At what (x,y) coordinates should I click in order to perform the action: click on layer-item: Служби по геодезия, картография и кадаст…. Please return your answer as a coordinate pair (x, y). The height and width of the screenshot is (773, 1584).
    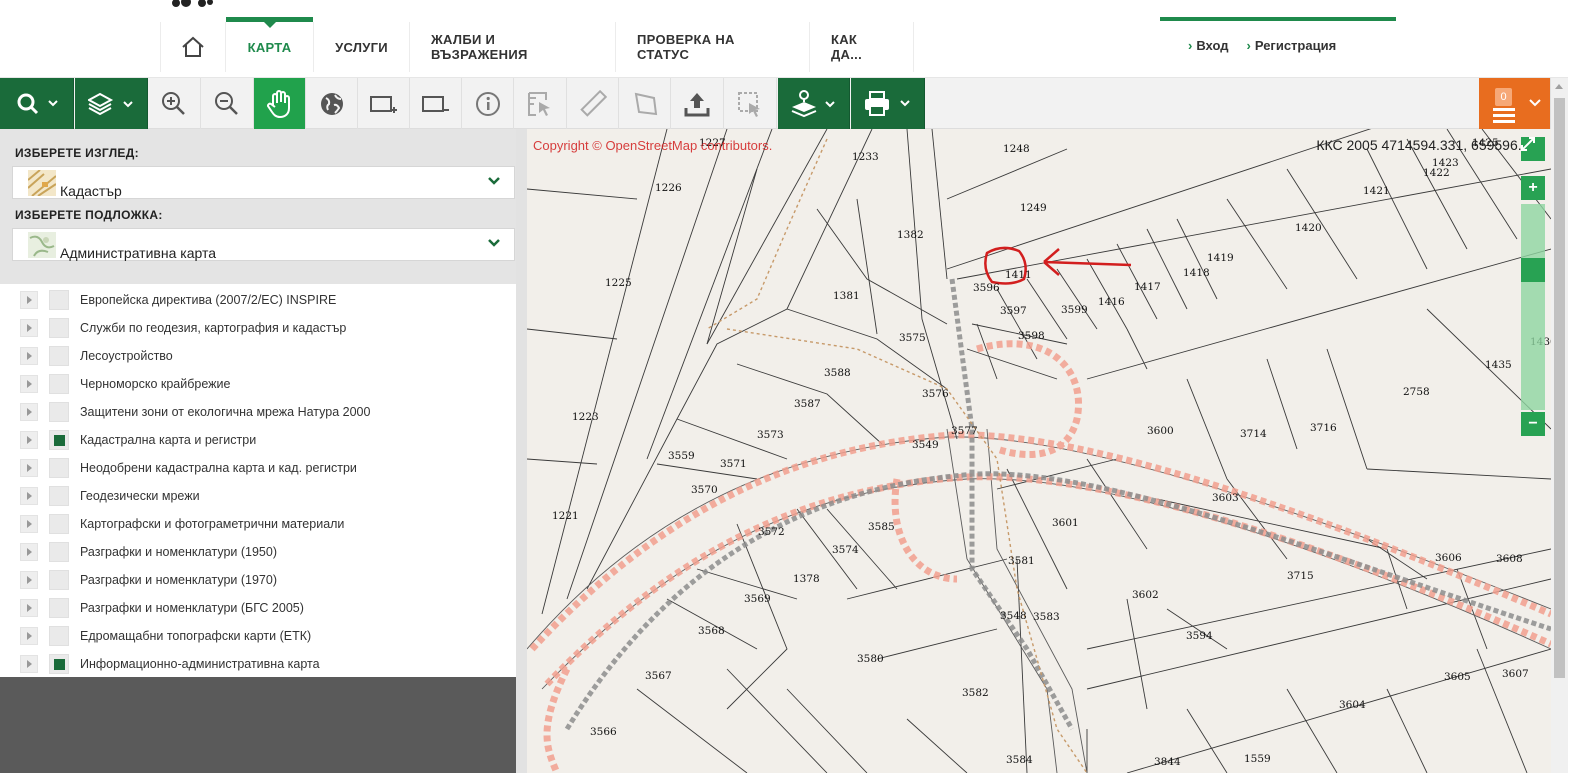
    Looking at the image, I should click on (258, 328).